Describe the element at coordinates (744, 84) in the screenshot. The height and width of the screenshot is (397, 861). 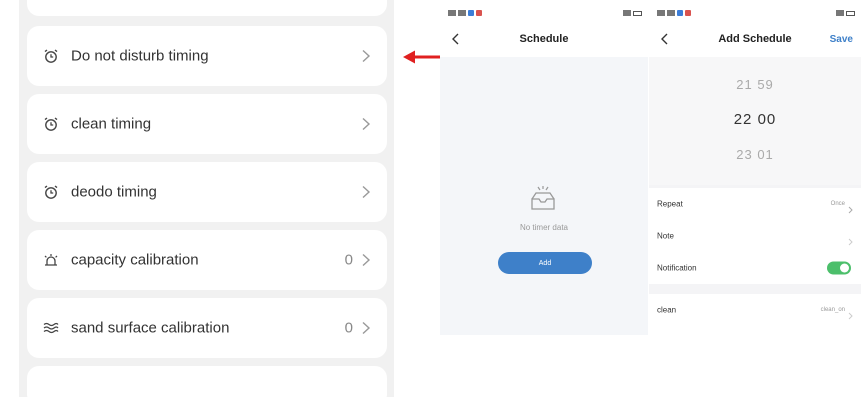
I see `hour-value: 21` at that location.